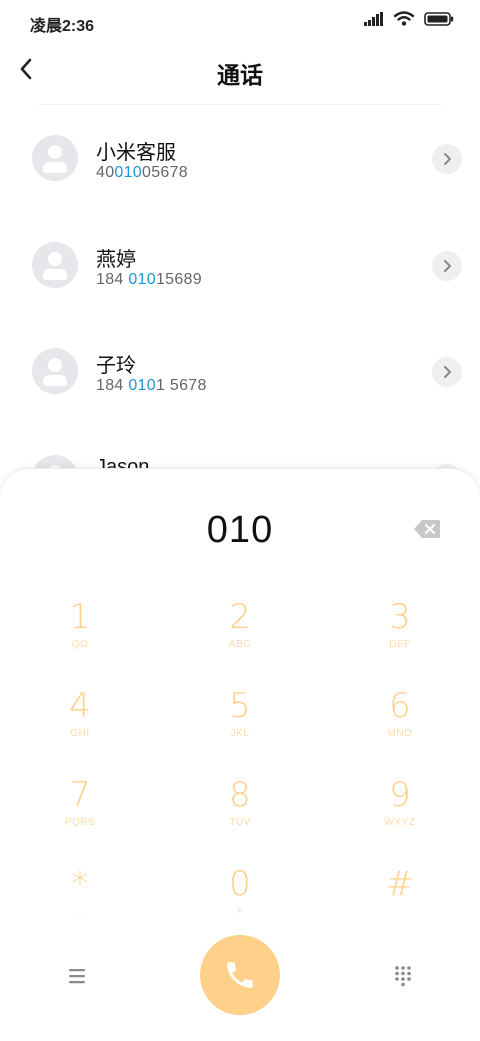 The height and width of the screenshot is (1041, 480). I want to click on dial-key-letters: TUV, so click(240, 822).